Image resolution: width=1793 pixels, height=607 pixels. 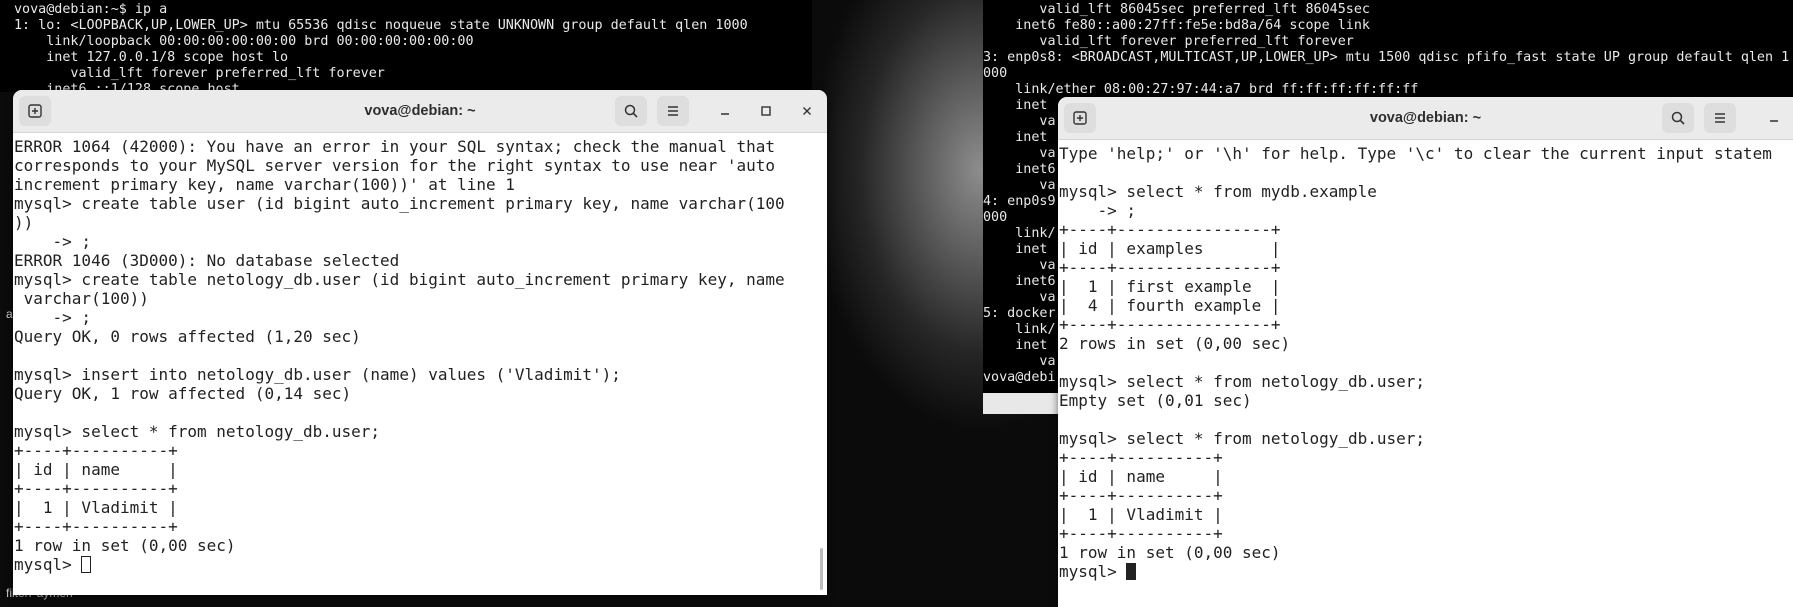 I want to click on maximize-button, so click(x=766, y=111).